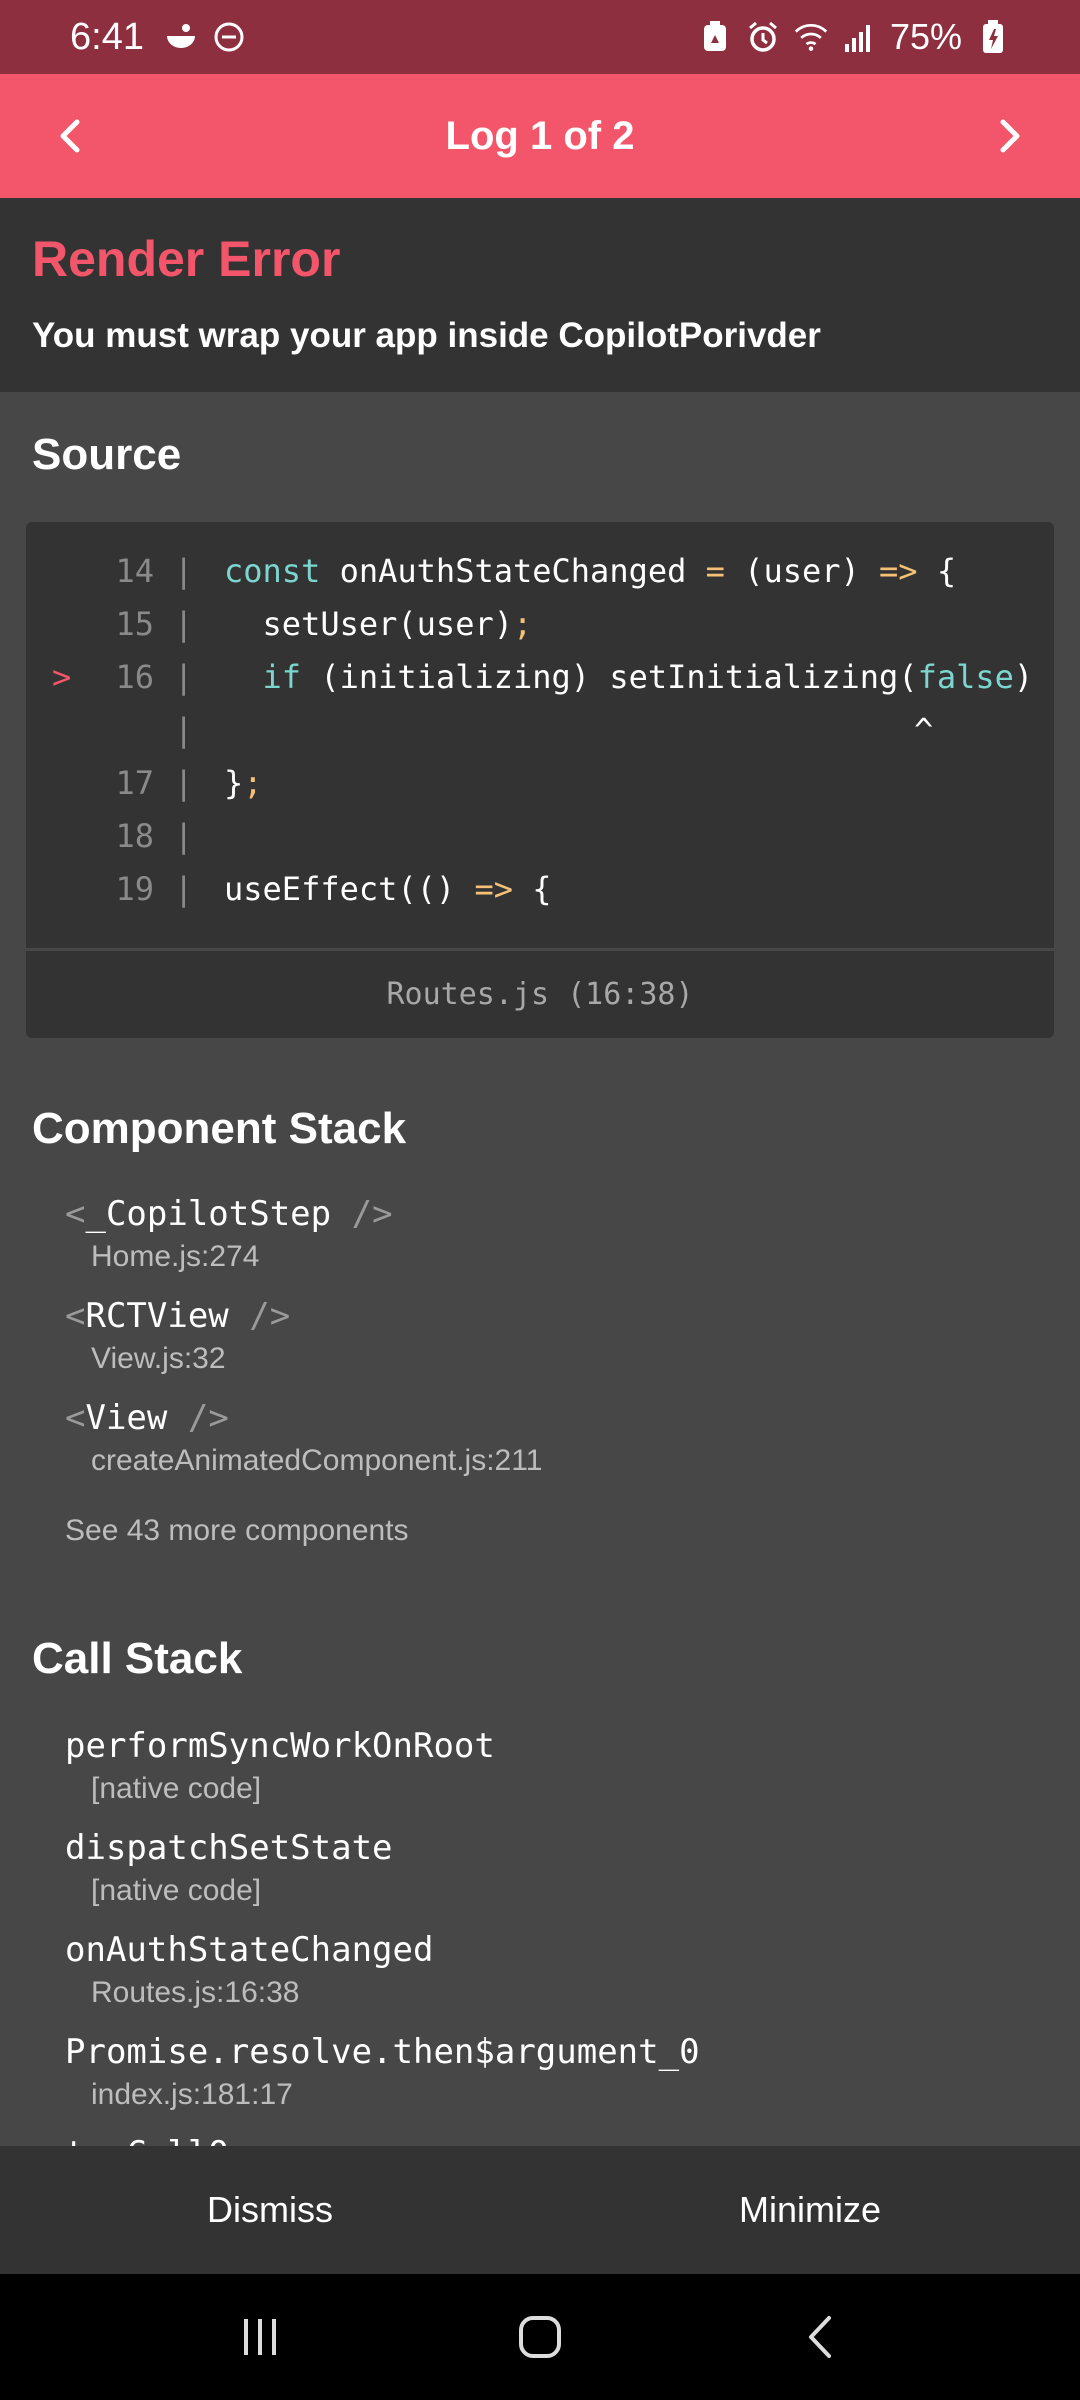  What do you see at coordinates (378, 624) in the screenshot?
I see `line-code: setUser(user);` at bounding box center [378, 624].